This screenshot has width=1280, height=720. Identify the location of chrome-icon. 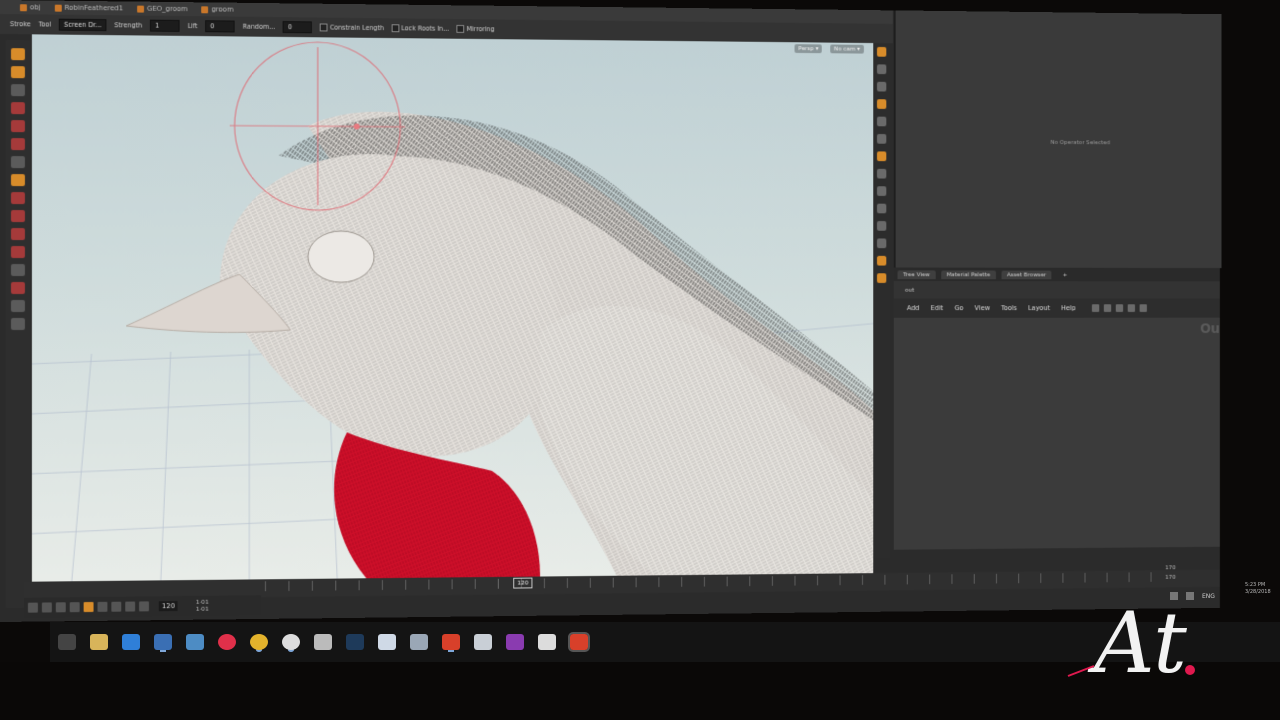
(259, 642).